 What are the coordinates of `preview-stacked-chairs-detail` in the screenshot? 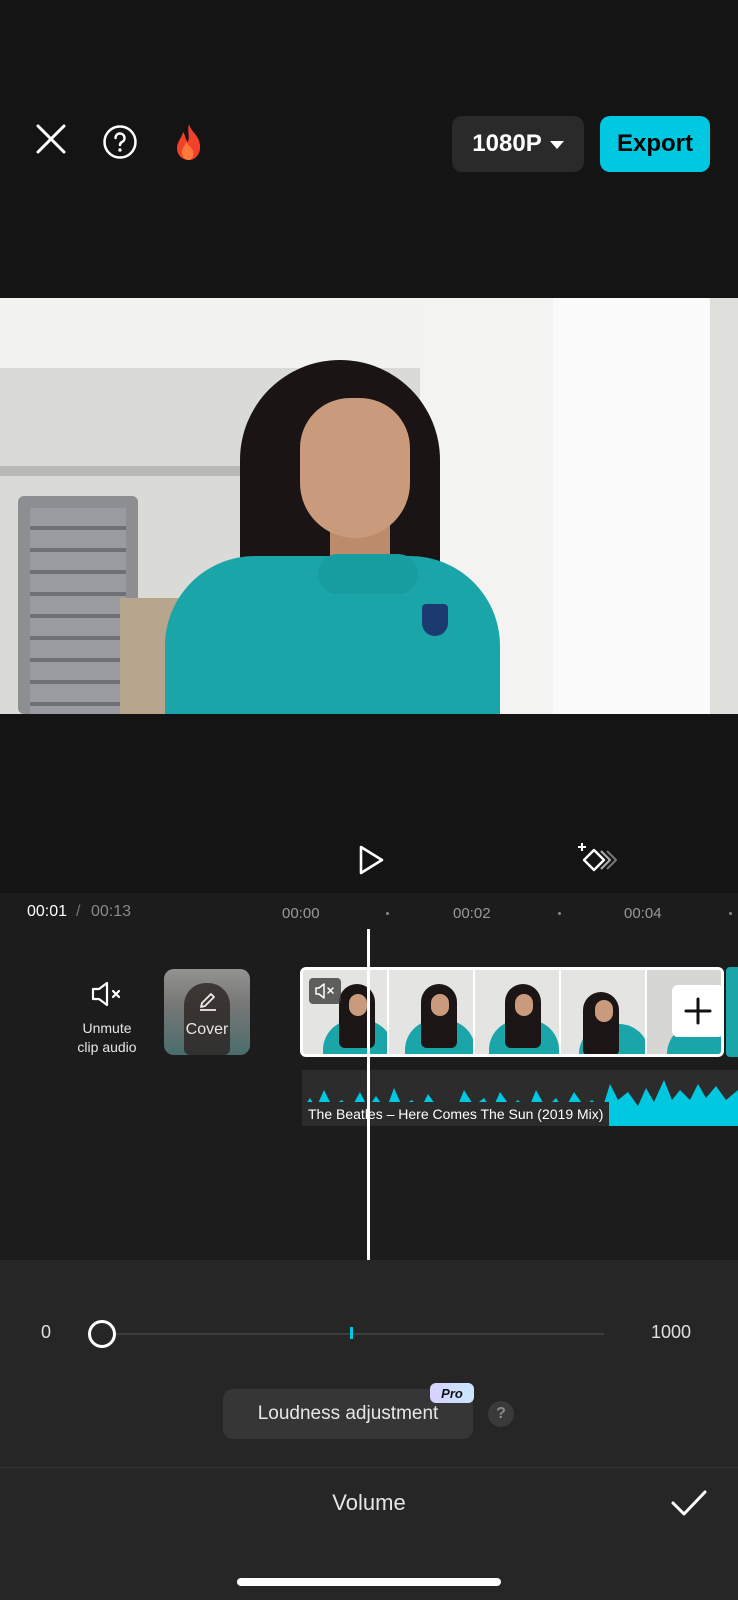 It's located at (78, 611).